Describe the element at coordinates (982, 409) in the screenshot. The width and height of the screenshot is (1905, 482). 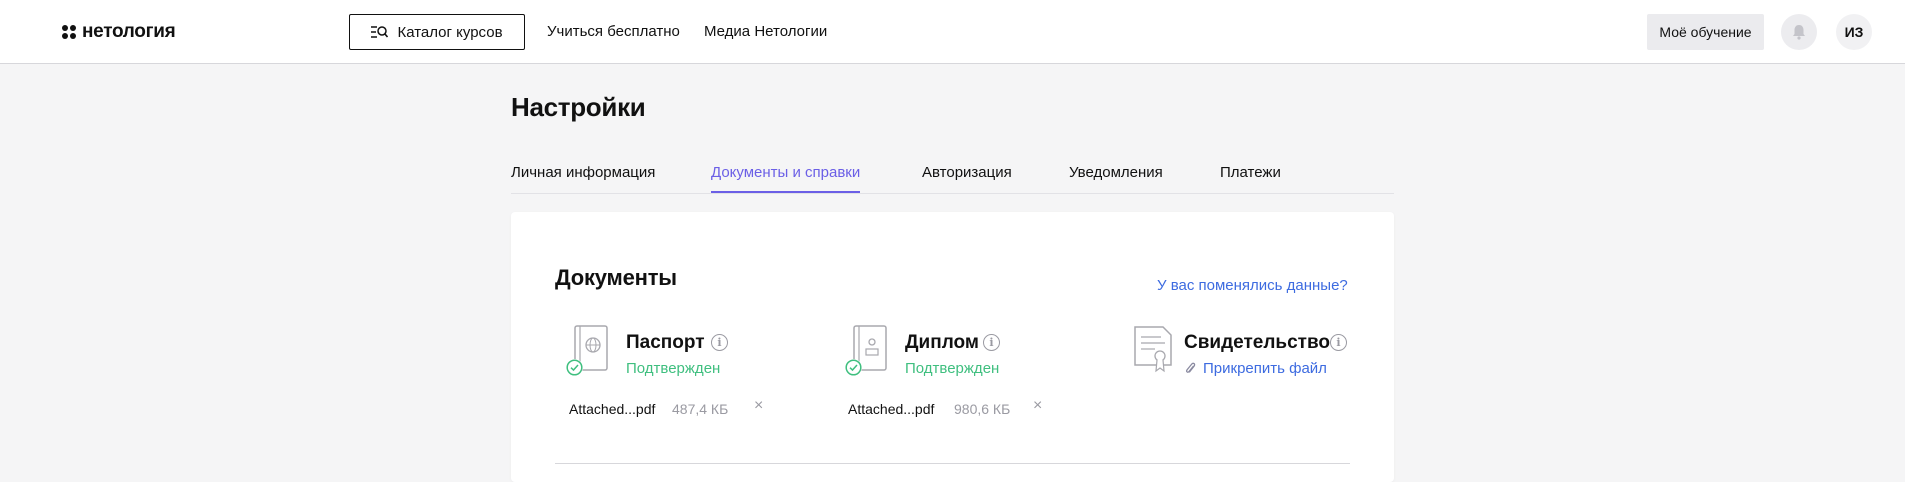
I see `diploma-file-size: 980,6 КБ` at that location.